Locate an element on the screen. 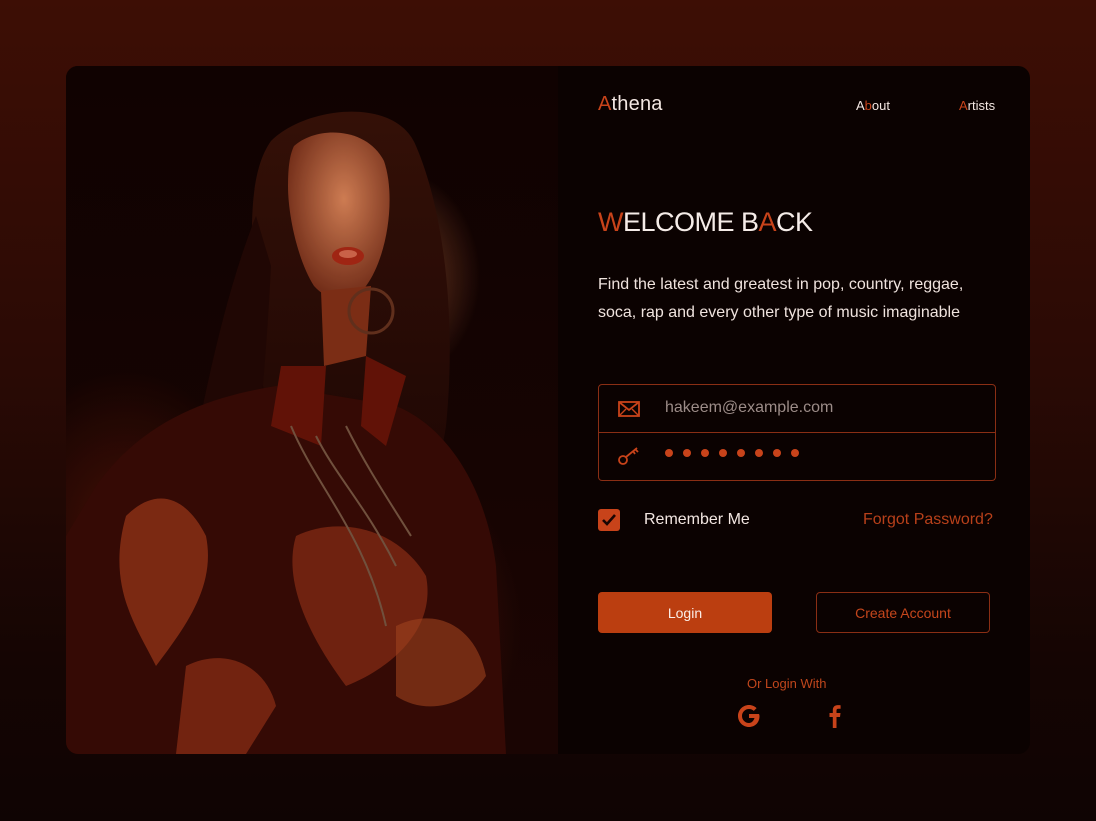  title-w: W is located at coordinates (610, 222).